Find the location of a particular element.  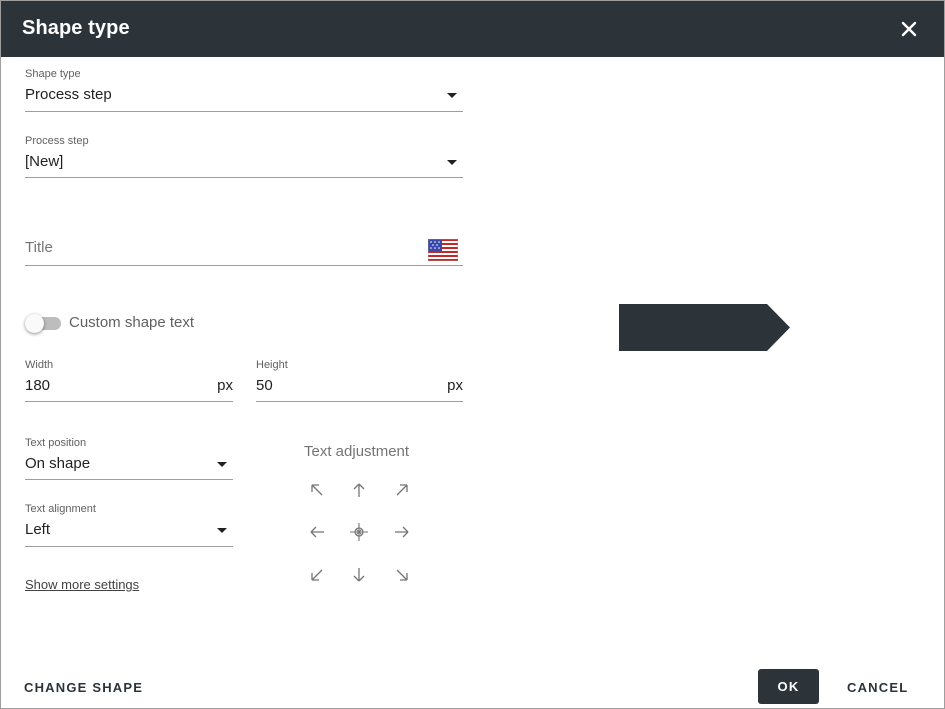

height-input: Height 50 px is located at coordinates (359, 380).